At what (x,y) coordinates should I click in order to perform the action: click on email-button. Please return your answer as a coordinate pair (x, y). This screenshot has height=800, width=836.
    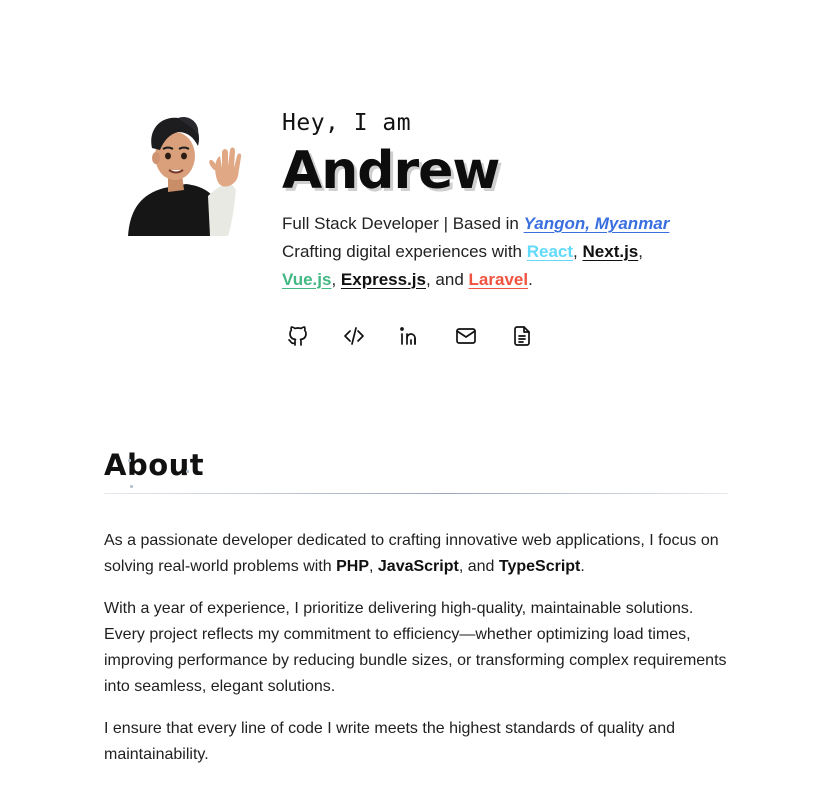
    Looking at the image, I should click on (476, 336).